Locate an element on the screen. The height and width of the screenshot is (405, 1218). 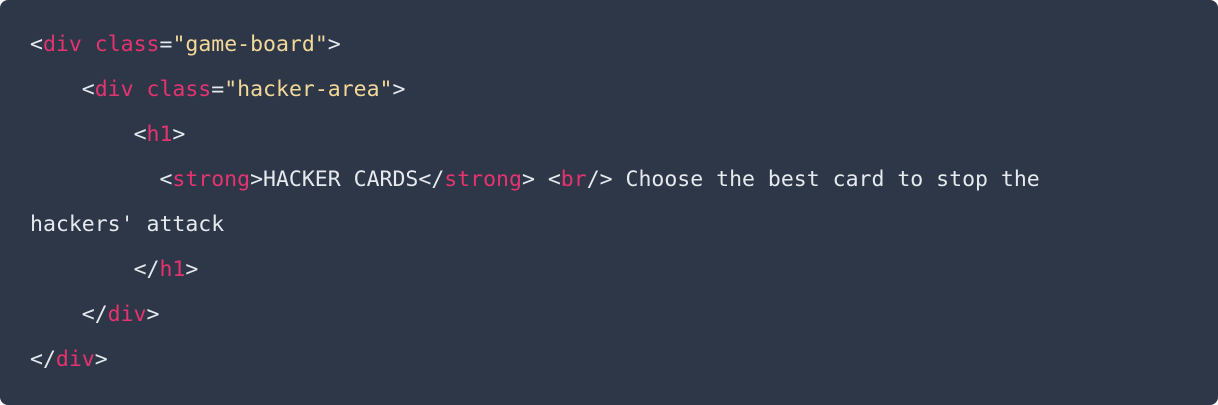
code-line-1: <div class="game-board"> is located at coordinates (624, 44).